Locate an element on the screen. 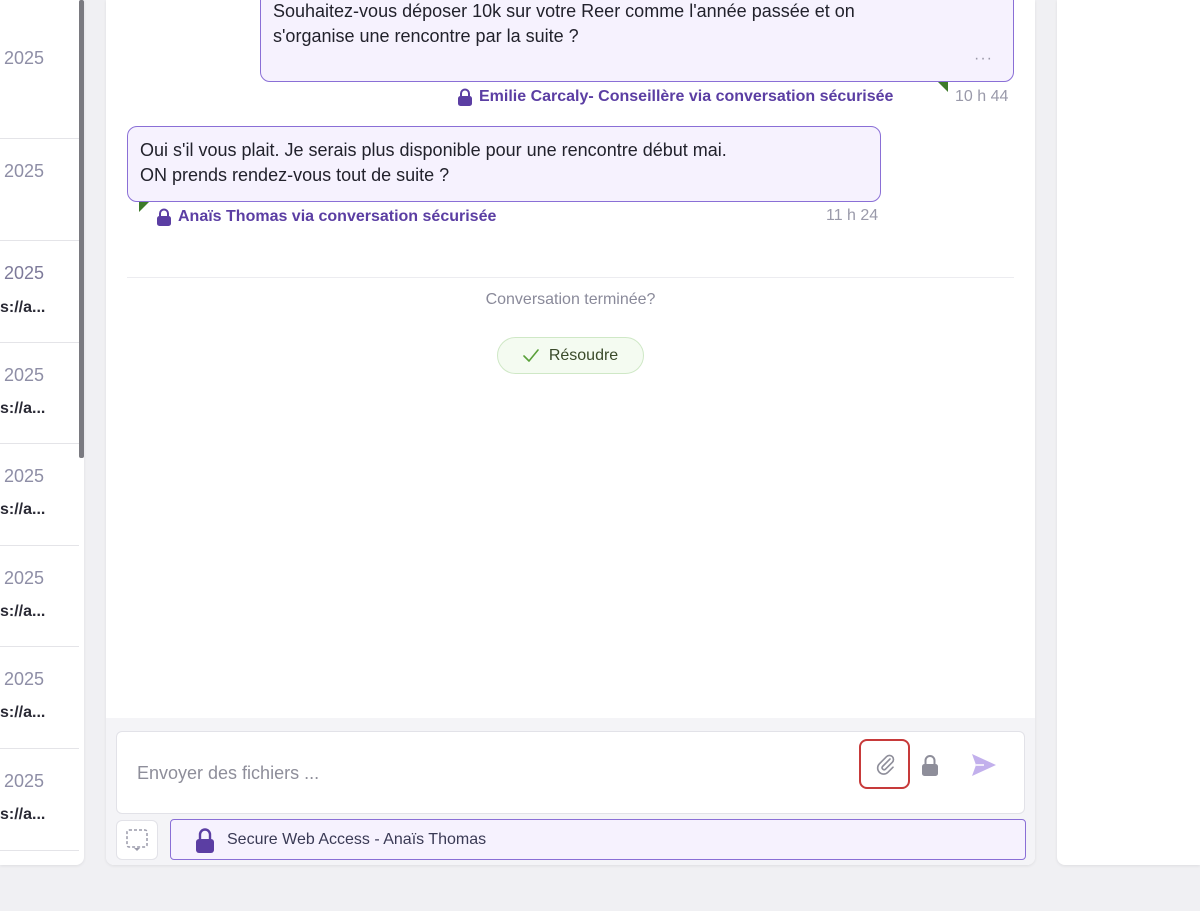 This screenshot has width=1200, height=911. message-text-line: ON prends rendez-vous tout de suite ? is located at coordinates (295, 175).